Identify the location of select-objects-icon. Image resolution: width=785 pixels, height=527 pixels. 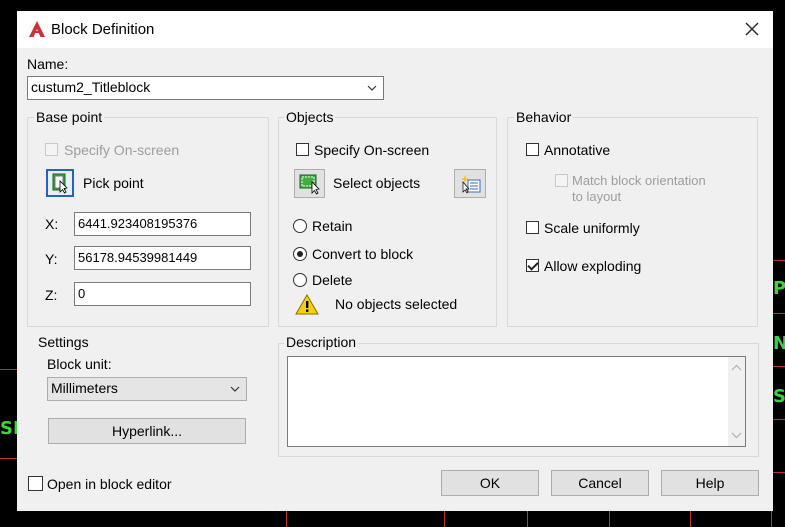
(309, 184).